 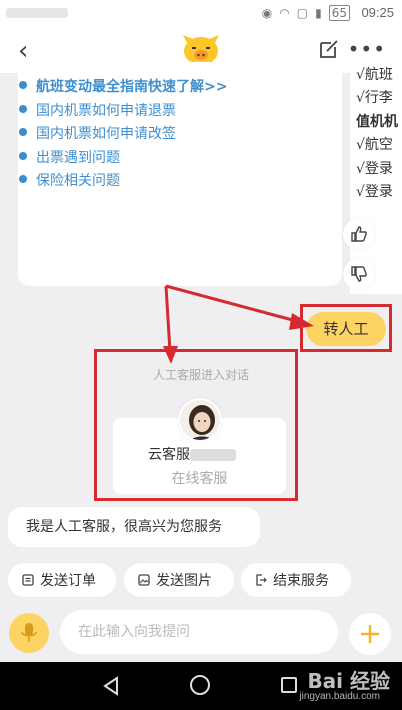 I want to click on end-service-button: 结束服务, so click(x=296, y=580).